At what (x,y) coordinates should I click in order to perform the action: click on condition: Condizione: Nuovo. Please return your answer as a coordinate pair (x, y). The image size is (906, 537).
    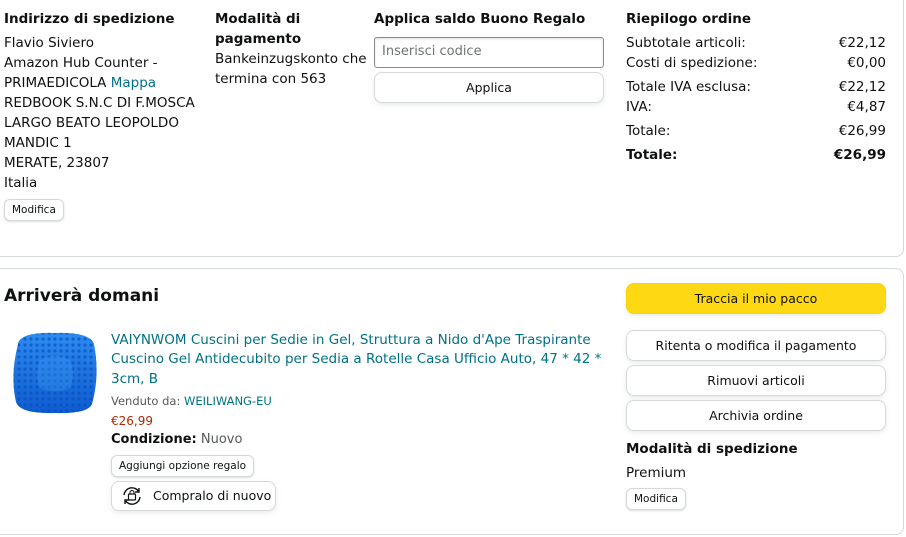
    Looking at the image, I should click on (176, 440).